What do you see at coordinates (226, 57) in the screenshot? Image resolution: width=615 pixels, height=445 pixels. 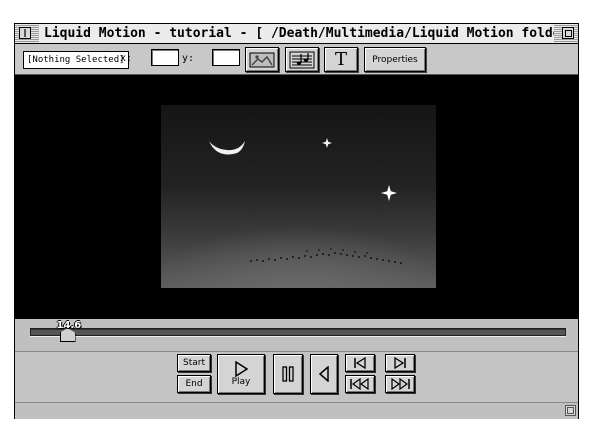 I see `y-field` at bounding box center [226, 57].